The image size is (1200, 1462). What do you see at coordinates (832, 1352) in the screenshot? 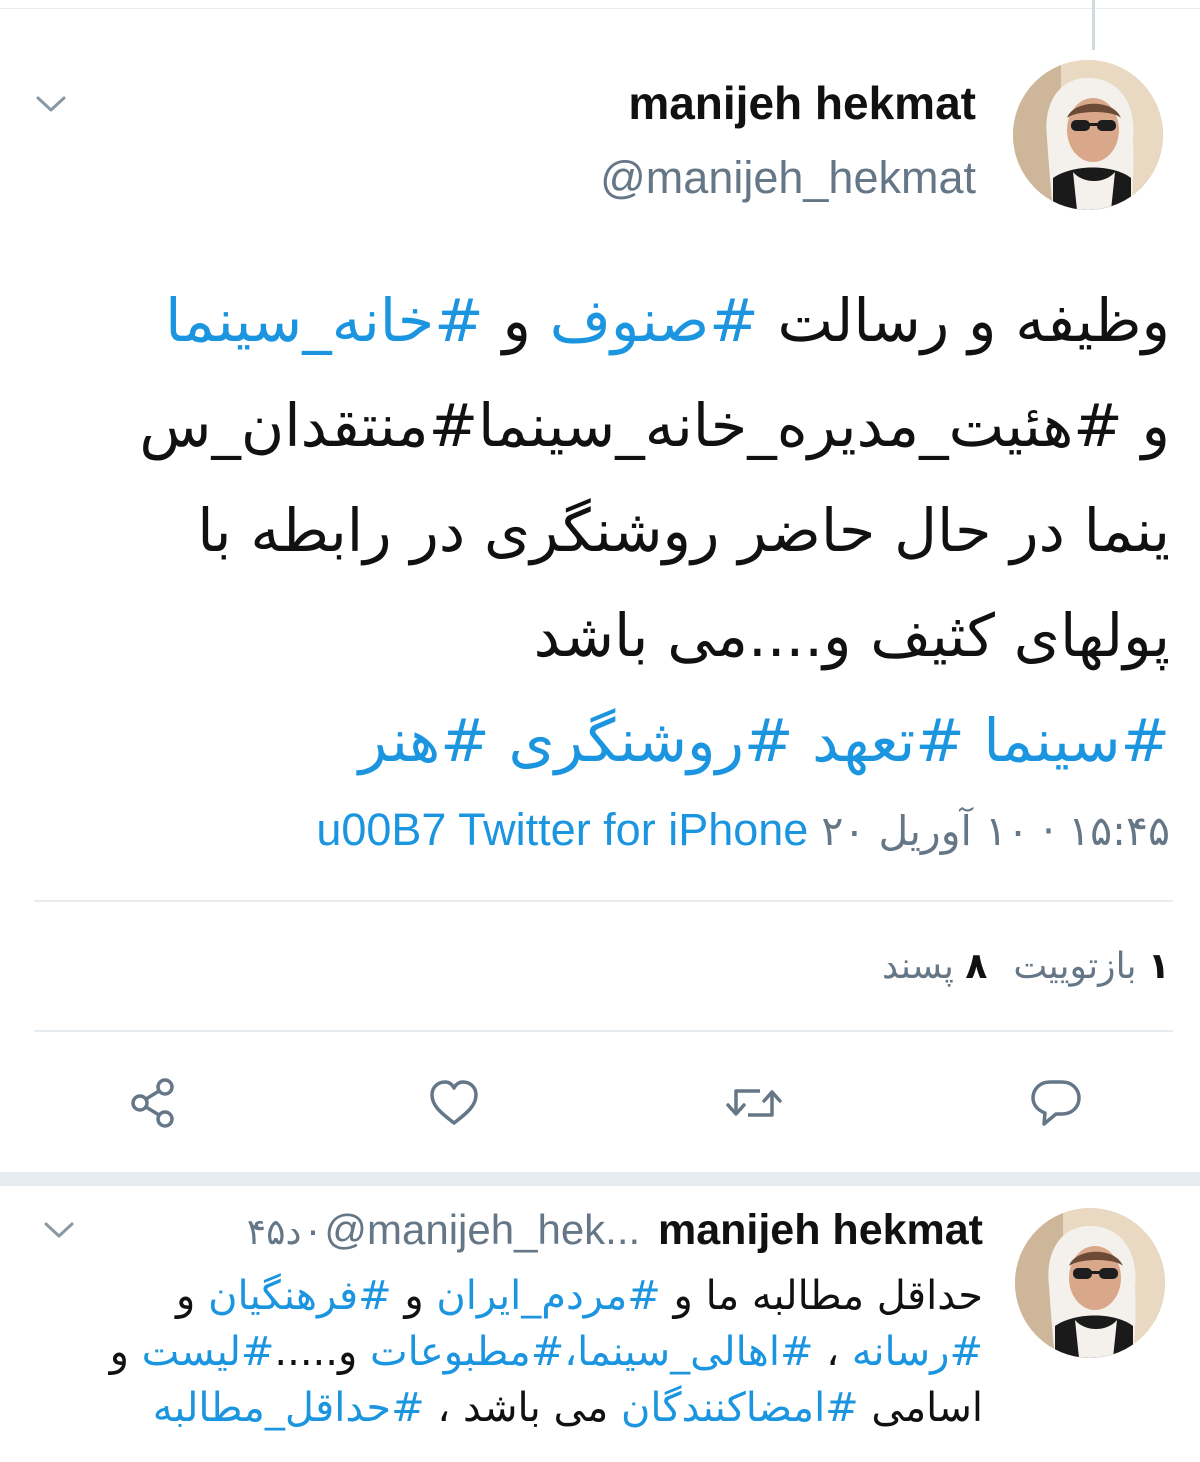
I see `text-segment: ،` at bounding box center [832, 1352].